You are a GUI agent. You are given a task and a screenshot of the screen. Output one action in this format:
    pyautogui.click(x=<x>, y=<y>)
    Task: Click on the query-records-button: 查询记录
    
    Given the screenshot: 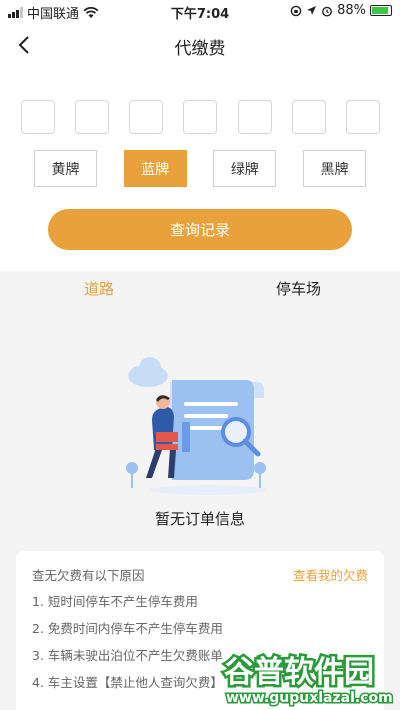 What is the action you would take?
    pyautogui.click(x=200, y=229)
    